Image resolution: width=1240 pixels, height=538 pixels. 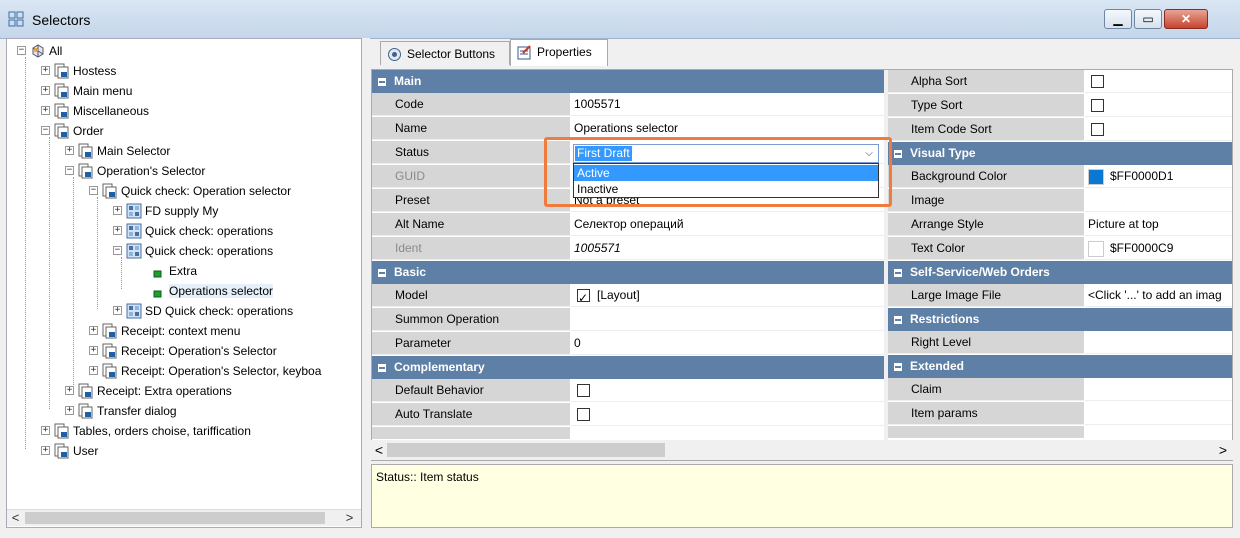 What do you see at coordinates (1060, 390) in the screenshot?
I see `property-row-claim: Claim` at bounding box center [1060, 390].